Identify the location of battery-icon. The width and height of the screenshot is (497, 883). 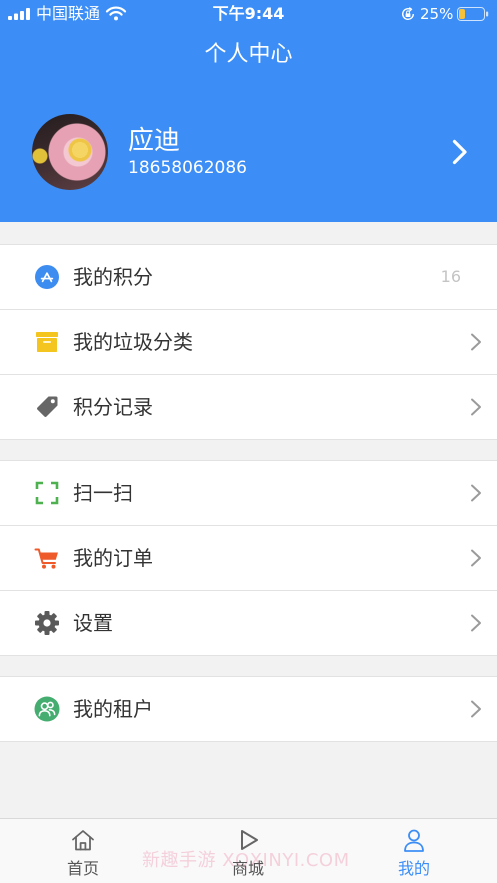
(473, 14).